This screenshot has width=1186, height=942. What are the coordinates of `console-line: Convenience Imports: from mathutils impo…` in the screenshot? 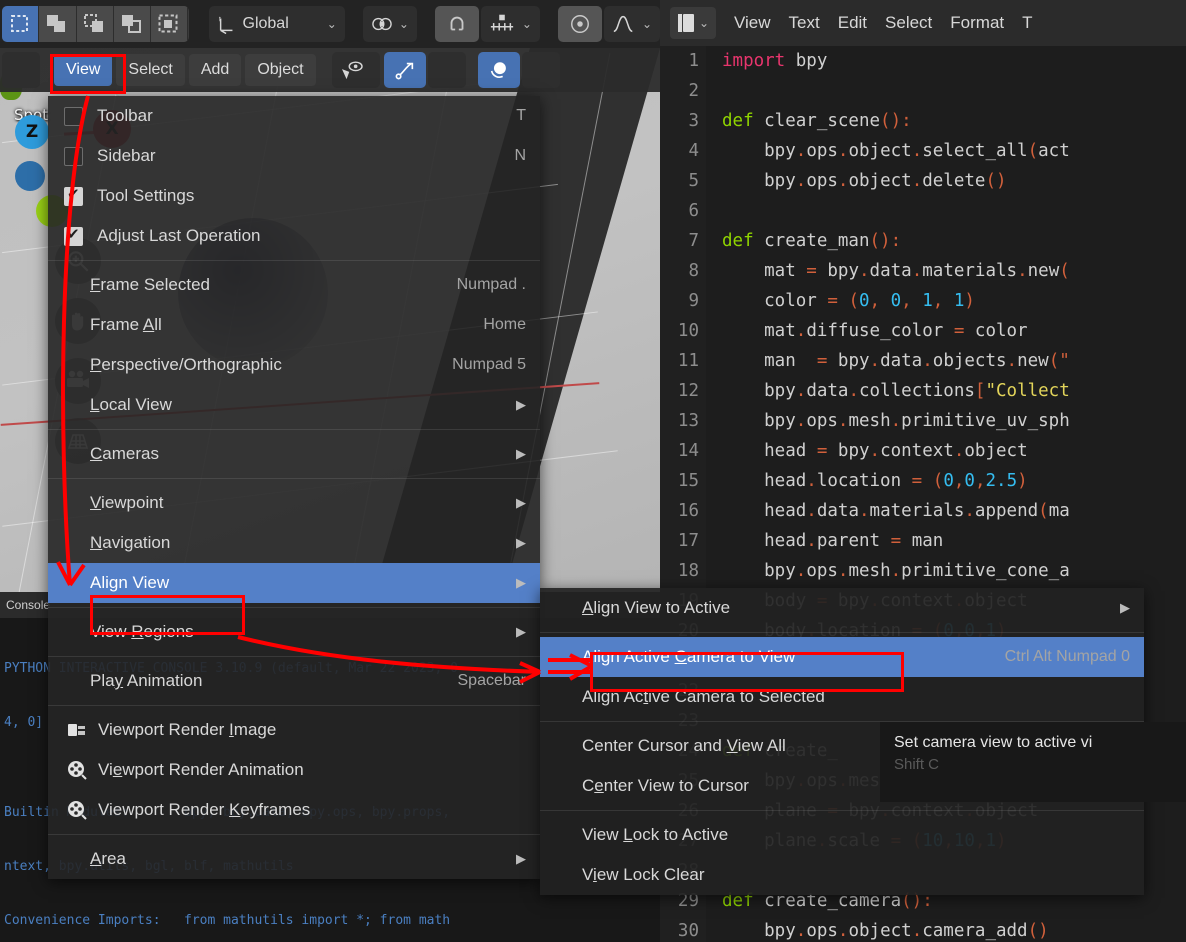 It's located at (227, 920).